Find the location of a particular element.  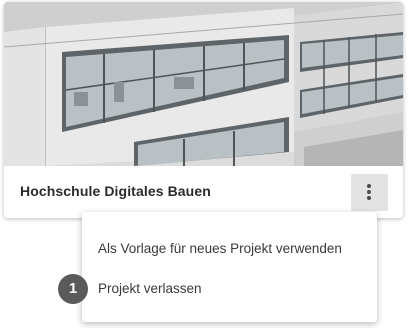

more-vertical-icon is located at coordinates (369, 192).